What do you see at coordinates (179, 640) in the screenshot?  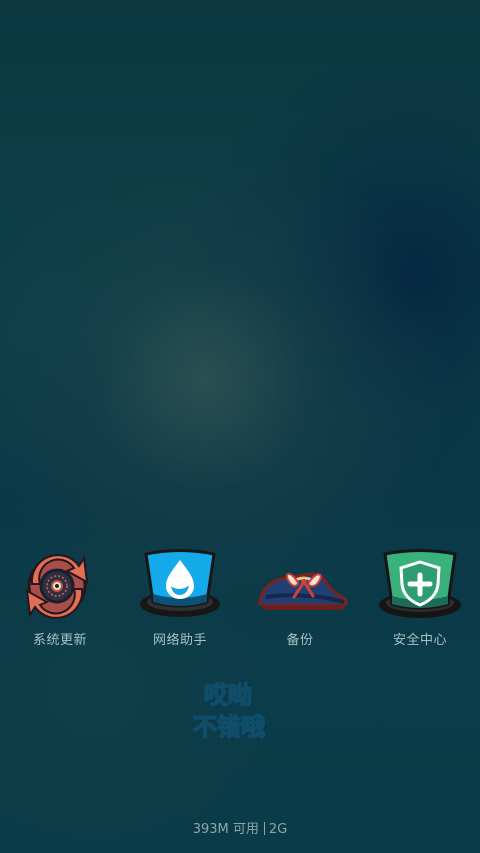 I see `network-assistant-label: 网络助手` at bounding box center [179, 640].